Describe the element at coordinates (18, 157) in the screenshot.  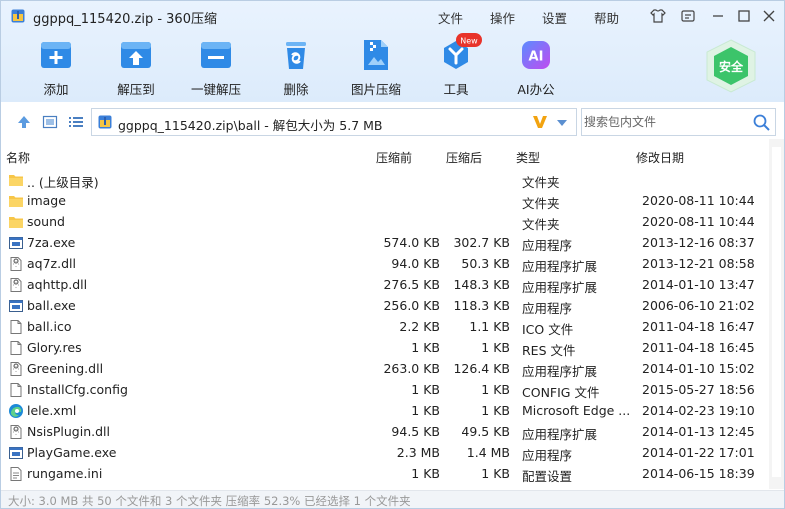
I see `column-name: 名称` at that location.